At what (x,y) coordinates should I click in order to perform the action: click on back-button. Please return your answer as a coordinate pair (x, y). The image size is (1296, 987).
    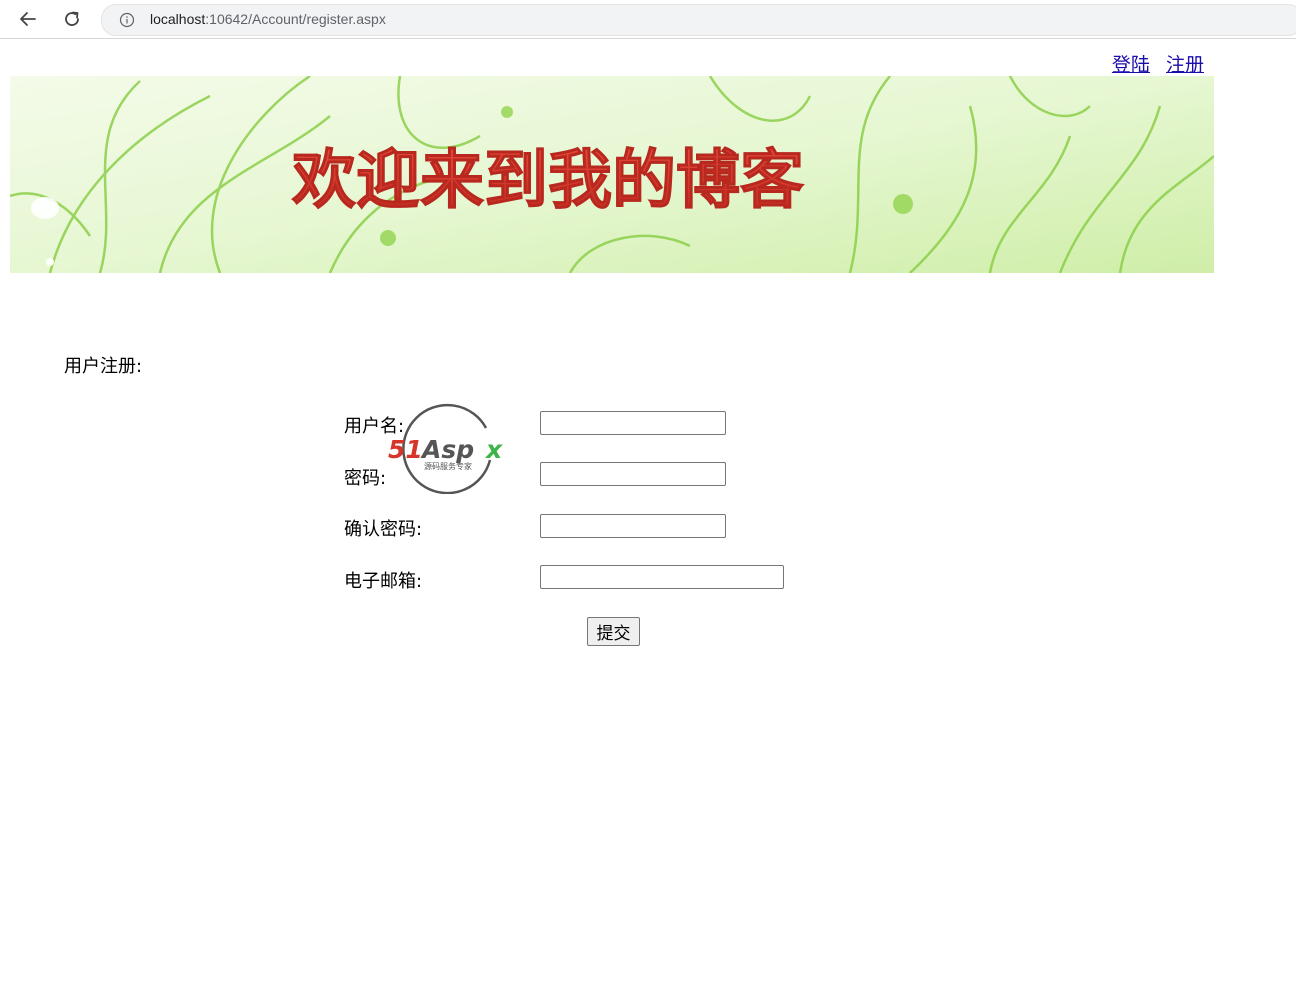
    Looking at the image, I should click on (28, 19).